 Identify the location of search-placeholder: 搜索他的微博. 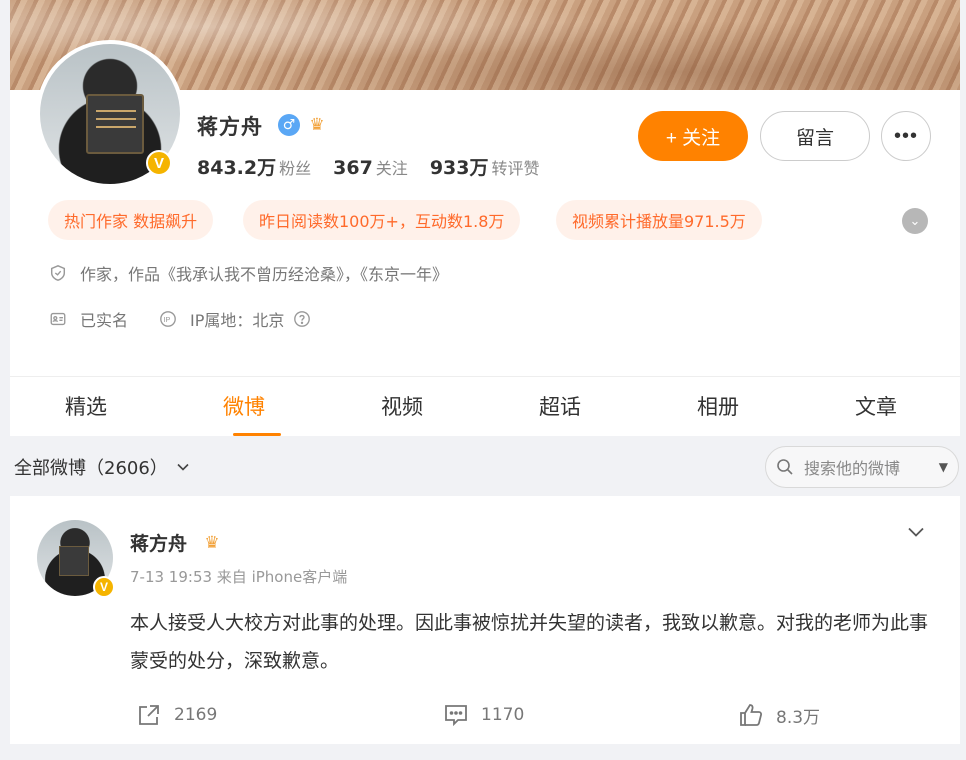
(852, 468).